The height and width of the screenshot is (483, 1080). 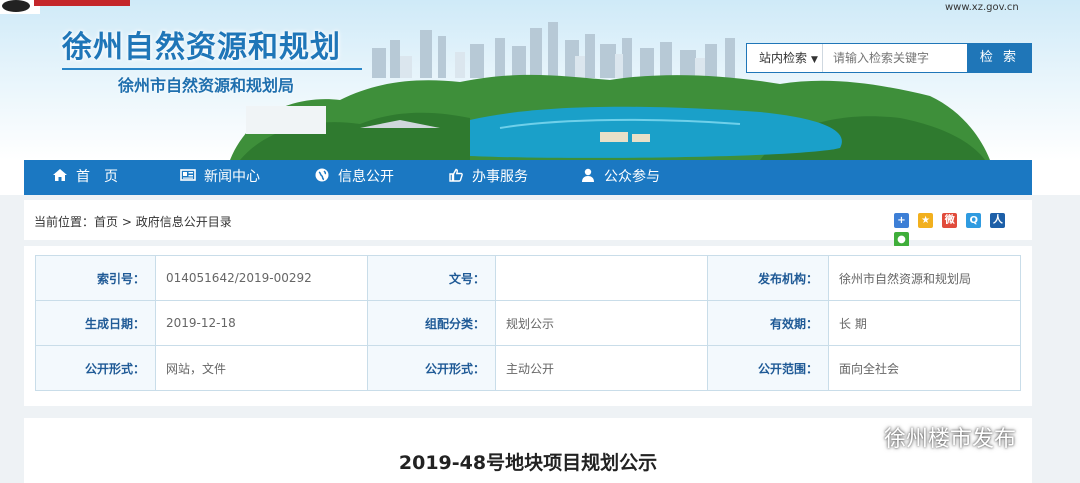 I want to click on chevron-down-icon: ▼, so click(x=814, y=60).